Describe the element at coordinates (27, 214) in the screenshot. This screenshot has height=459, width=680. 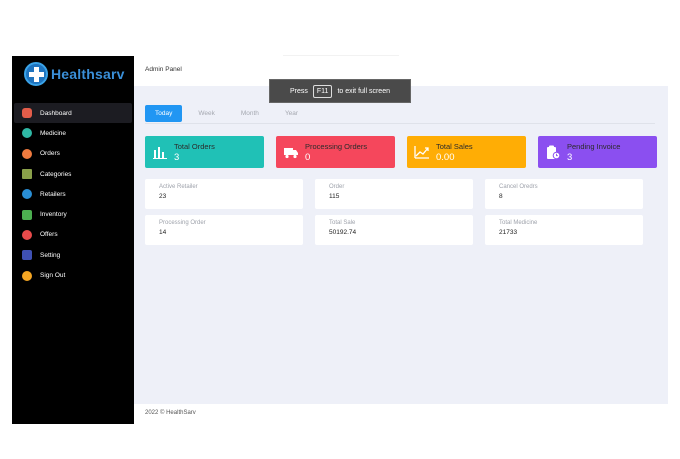
I see `inventory-icon` at that location.